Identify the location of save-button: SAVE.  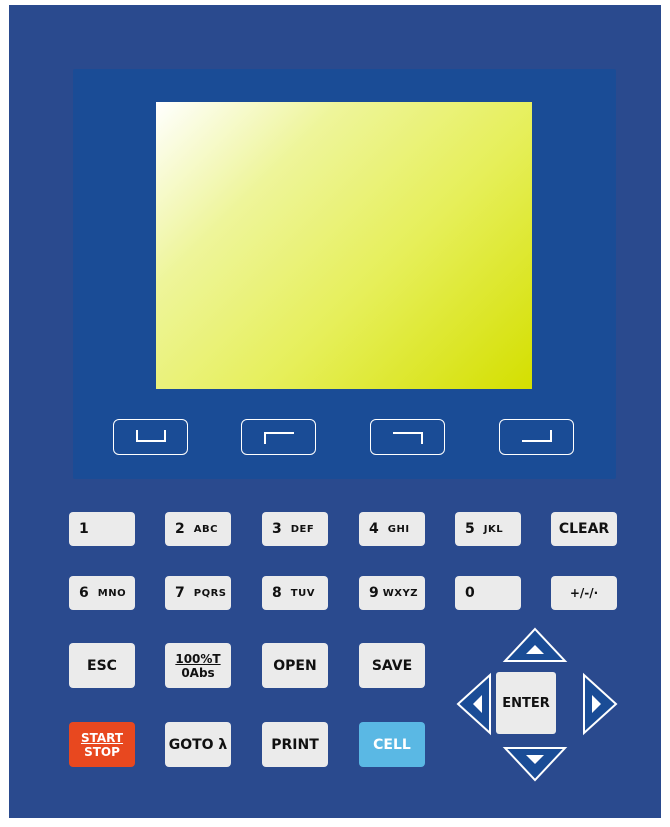
(392, 665).